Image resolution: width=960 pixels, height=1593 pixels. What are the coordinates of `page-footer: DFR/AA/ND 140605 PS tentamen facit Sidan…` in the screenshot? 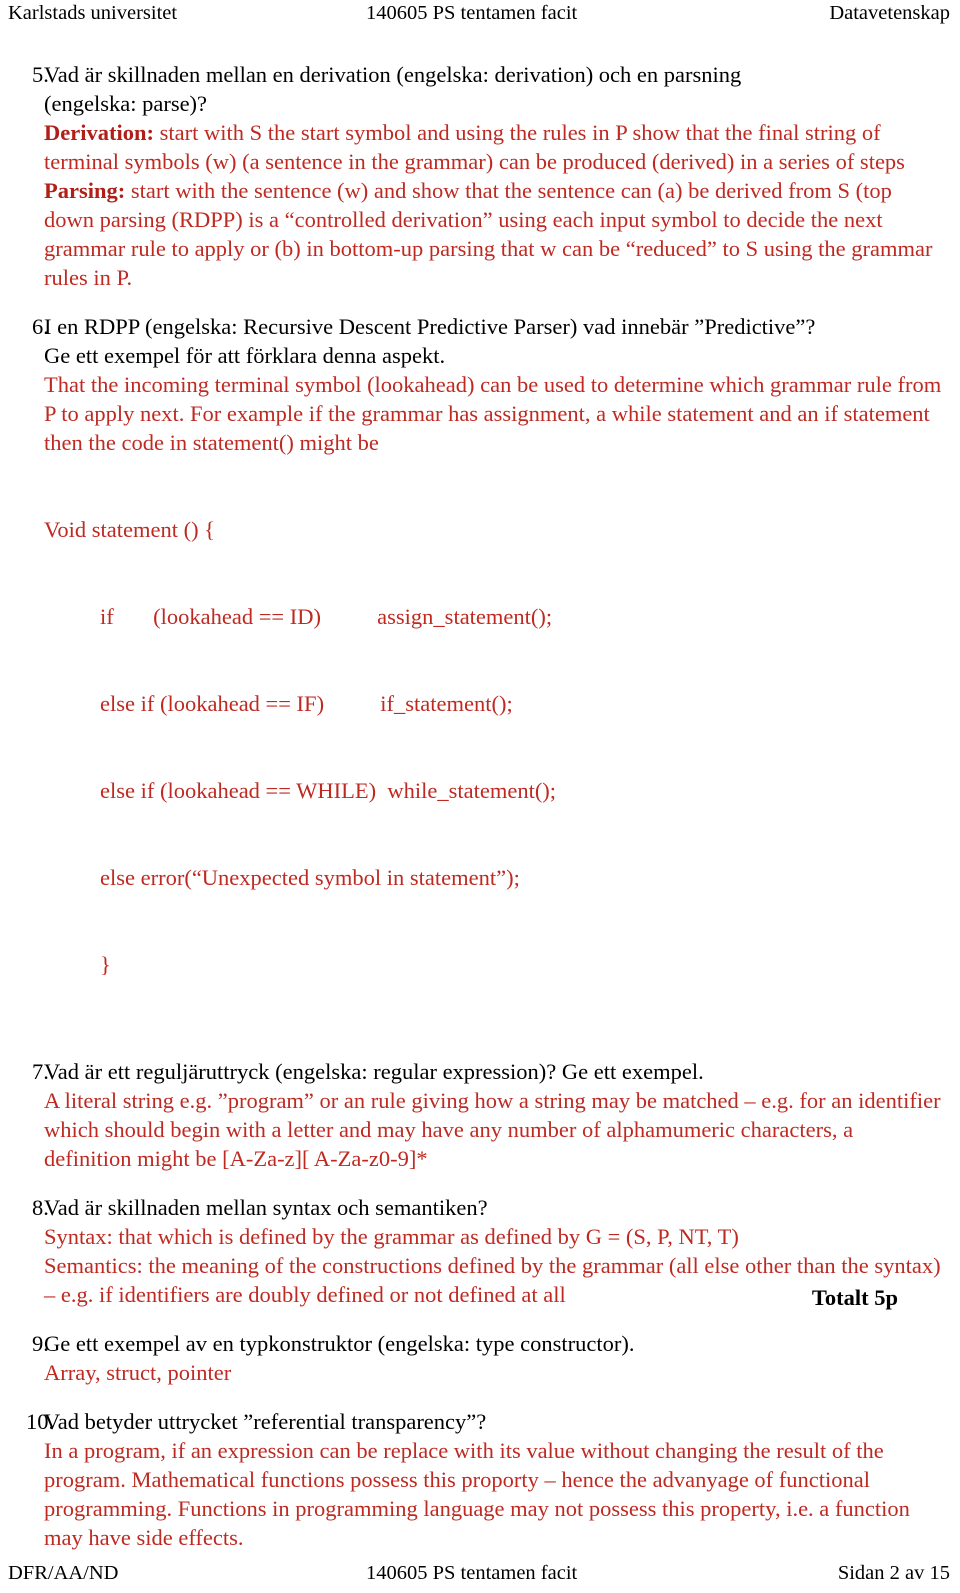 It's located at (480, 1574).